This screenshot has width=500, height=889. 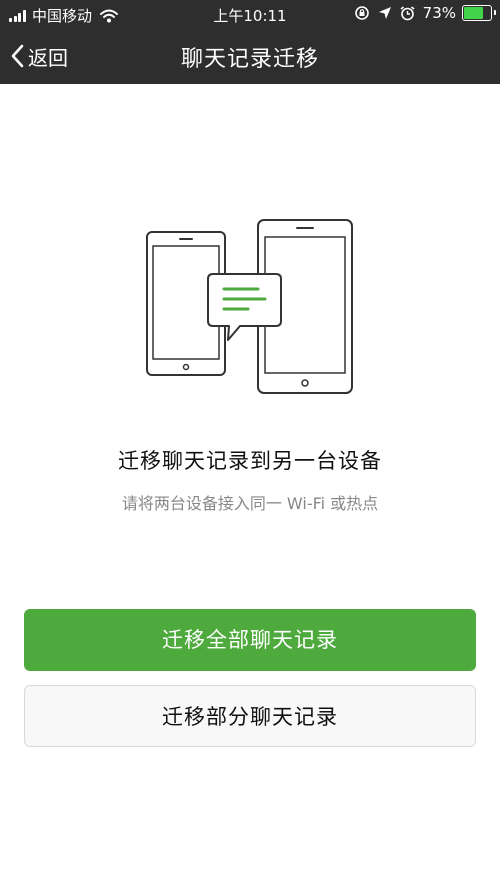 I want to click on network-hint: 请将两台设备接入同一 Wi-Fi 或热点, so click(x=250, y=503).